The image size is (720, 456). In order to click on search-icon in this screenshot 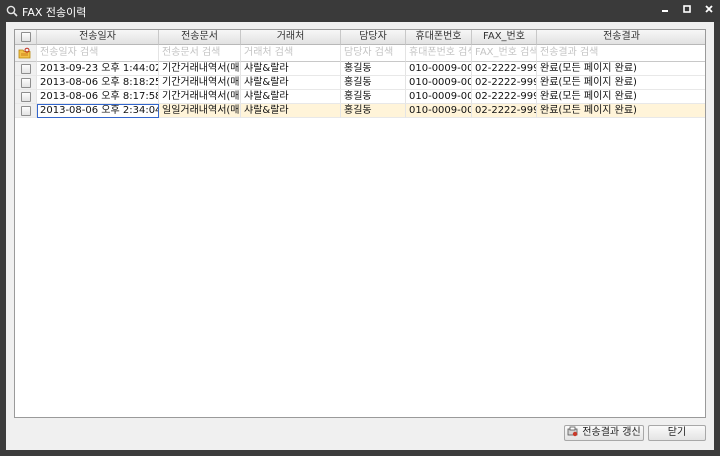, I will do `click(12, 11)`.